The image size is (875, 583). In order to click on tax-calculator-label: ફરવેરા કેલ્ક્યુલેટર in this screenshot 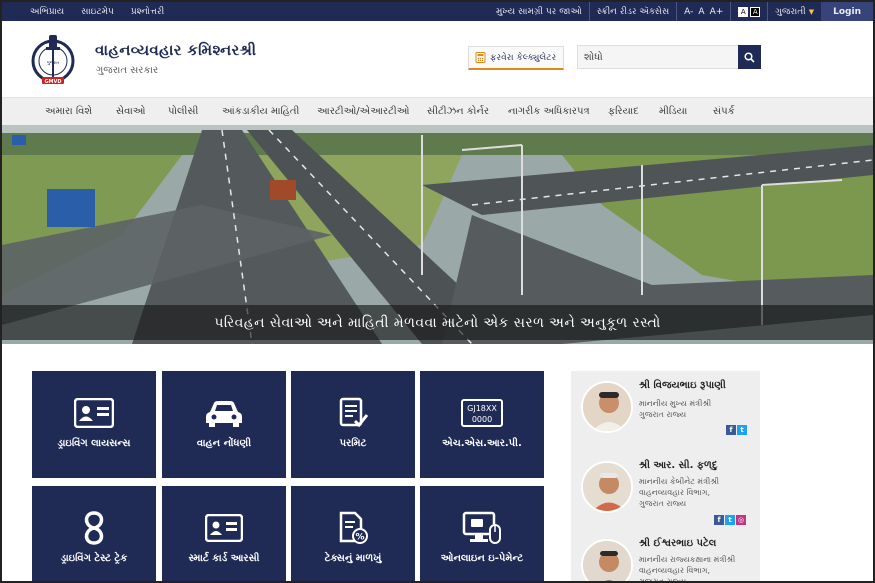, I will do `click(523, 57)`.